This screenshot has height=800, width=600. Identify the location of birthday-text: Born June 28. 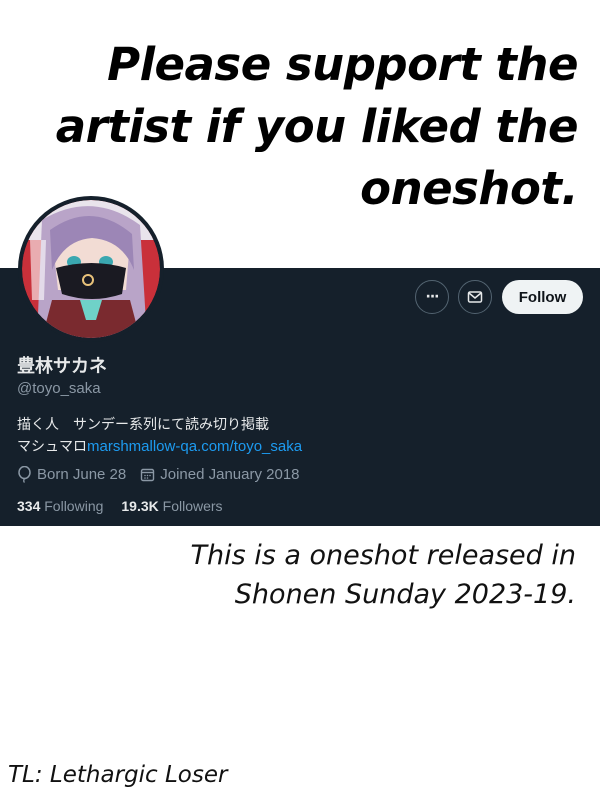
(82, 474).